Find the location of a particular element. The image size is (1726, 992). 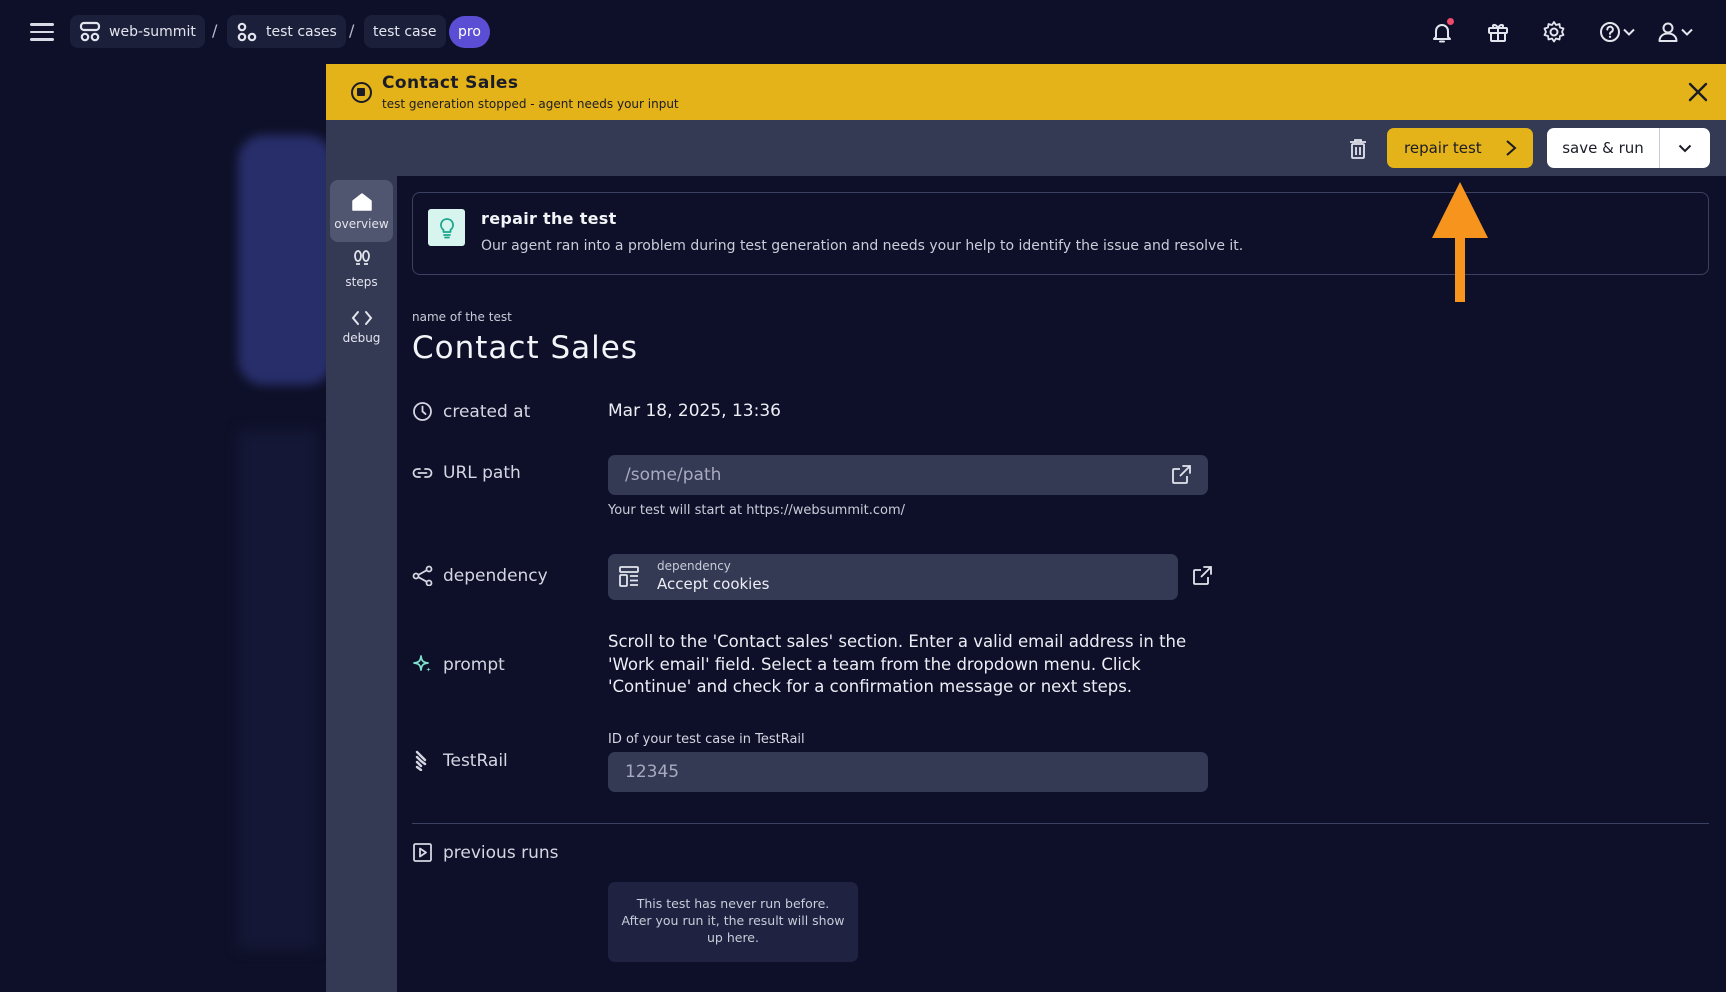

test-cases-icon is located at coordinates (247, 31).